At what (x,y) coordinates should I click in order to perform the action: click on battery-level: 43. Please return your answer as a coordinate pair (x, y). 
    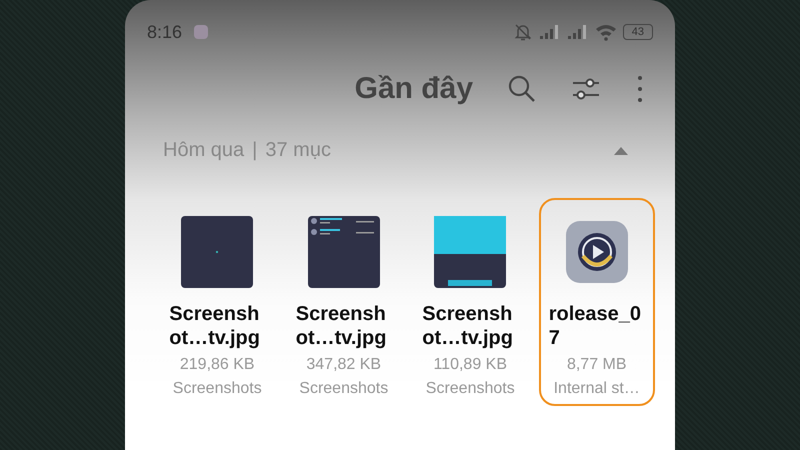
    Looking at the image, I should click on (637, 32).